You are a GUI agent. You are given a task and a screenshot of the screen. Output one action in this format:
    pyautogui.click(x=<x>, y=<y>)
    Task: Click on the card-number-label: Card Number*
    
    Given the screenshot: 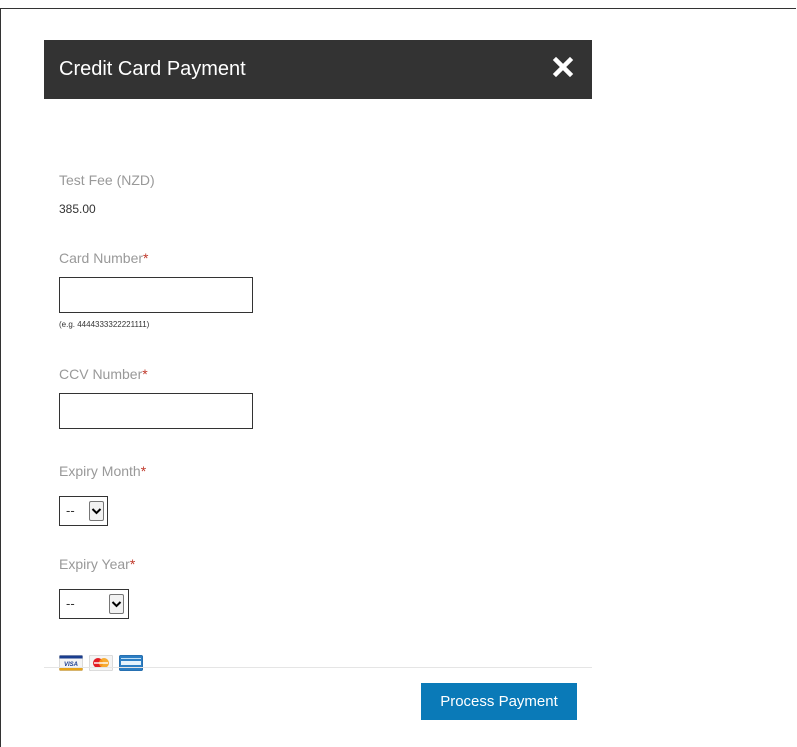 What is the action you would take?
    pyautogui.click(x=104, y=258)
    